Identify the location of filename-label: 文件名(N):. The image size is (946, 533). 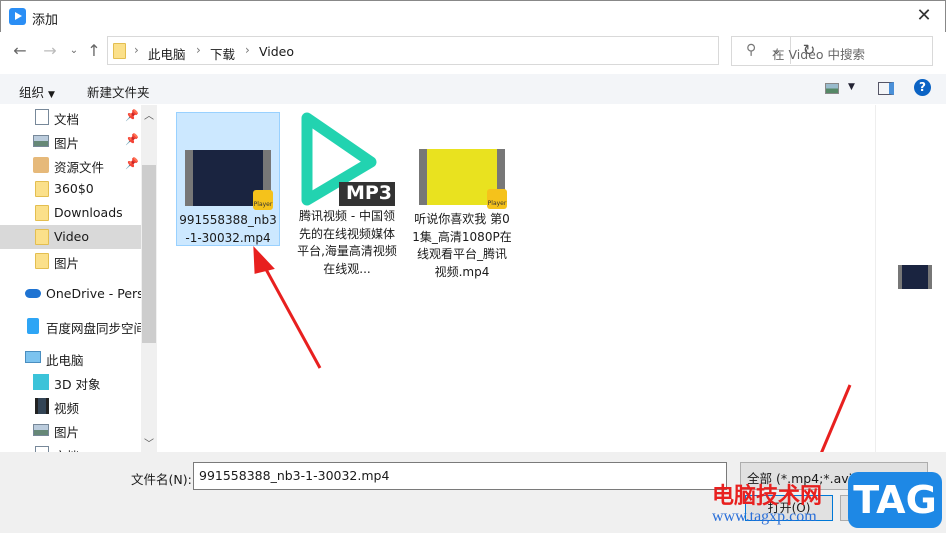
(161, 479).